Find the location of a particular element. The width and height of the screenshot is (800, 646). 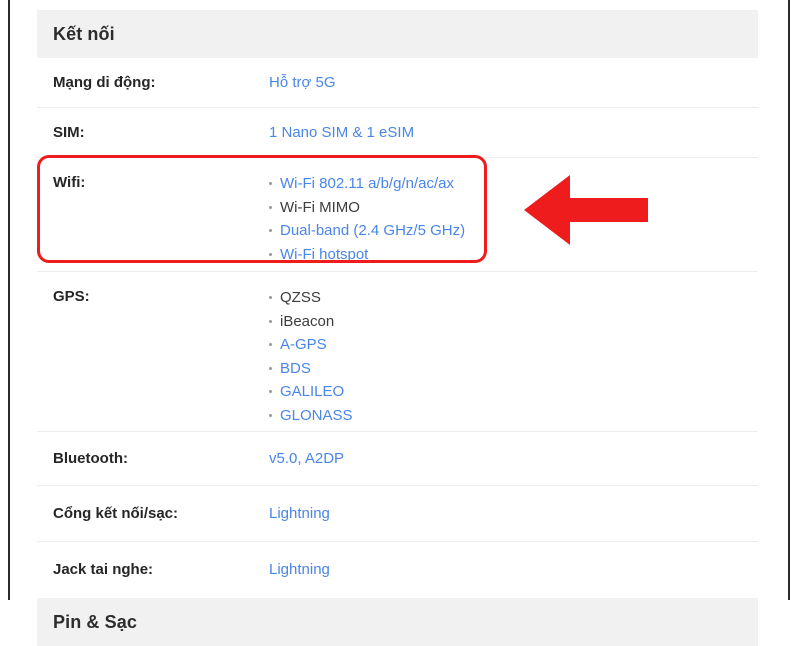

link-charging-port: Lightning is located at coordinates (299, 513).